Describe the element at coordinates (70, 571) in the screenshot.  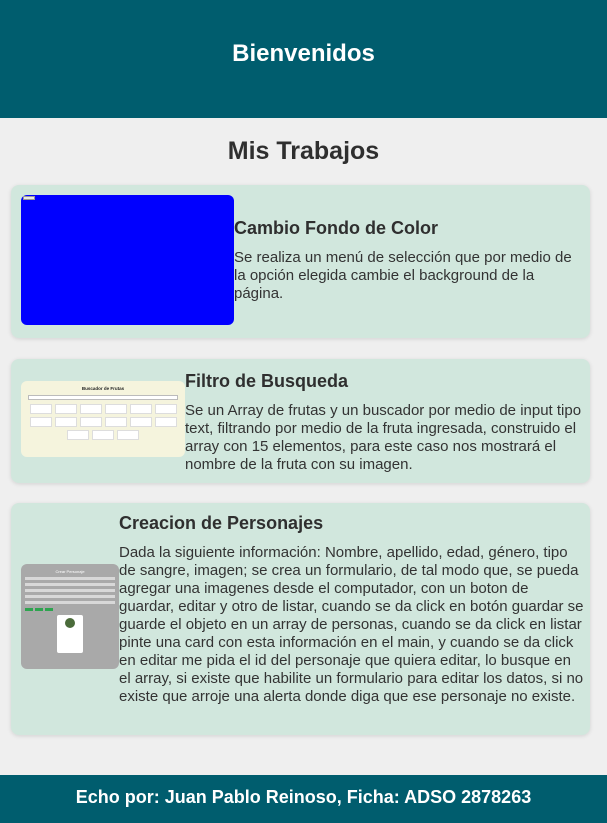
I see `thumbnail-title: Crear Personaje` at that location.